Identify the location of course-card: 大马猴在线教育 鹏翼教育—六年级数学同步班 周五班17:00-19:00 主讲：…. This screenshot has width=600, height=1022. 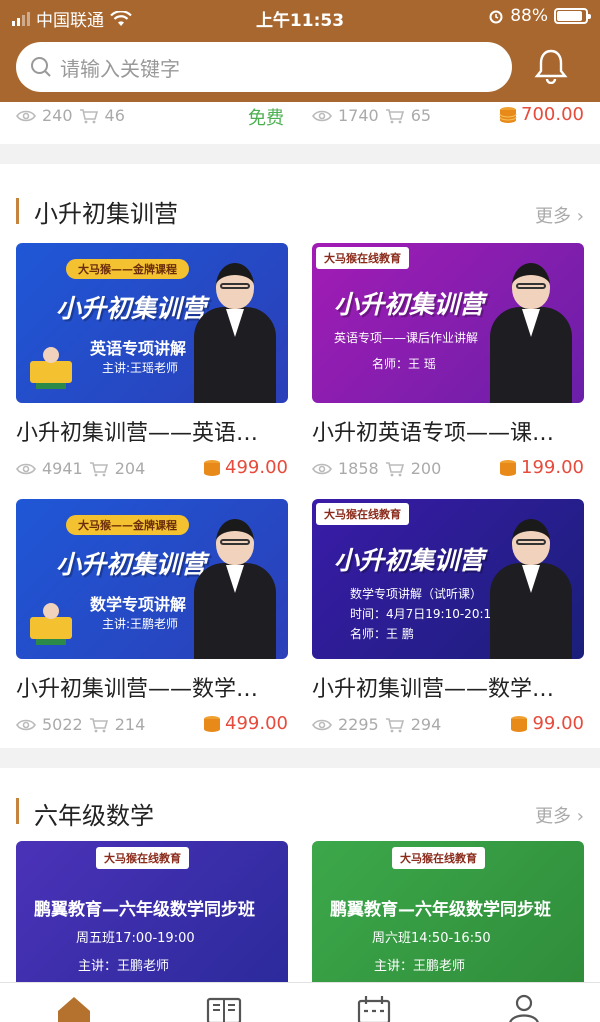
(152, 911).